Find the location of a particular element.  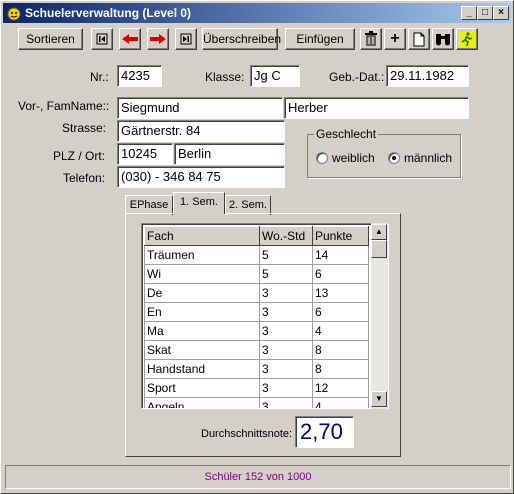

durchschnittsnote-value: 2,70 is located at coordinates (324, 432).